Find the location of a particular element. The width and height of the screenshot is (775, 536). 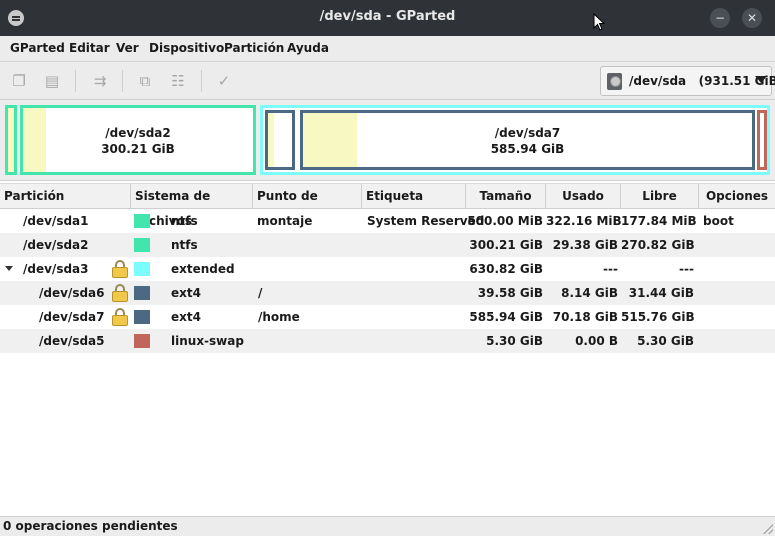

partition-size: 5.30 GiB is located at coordinates (514, 341).